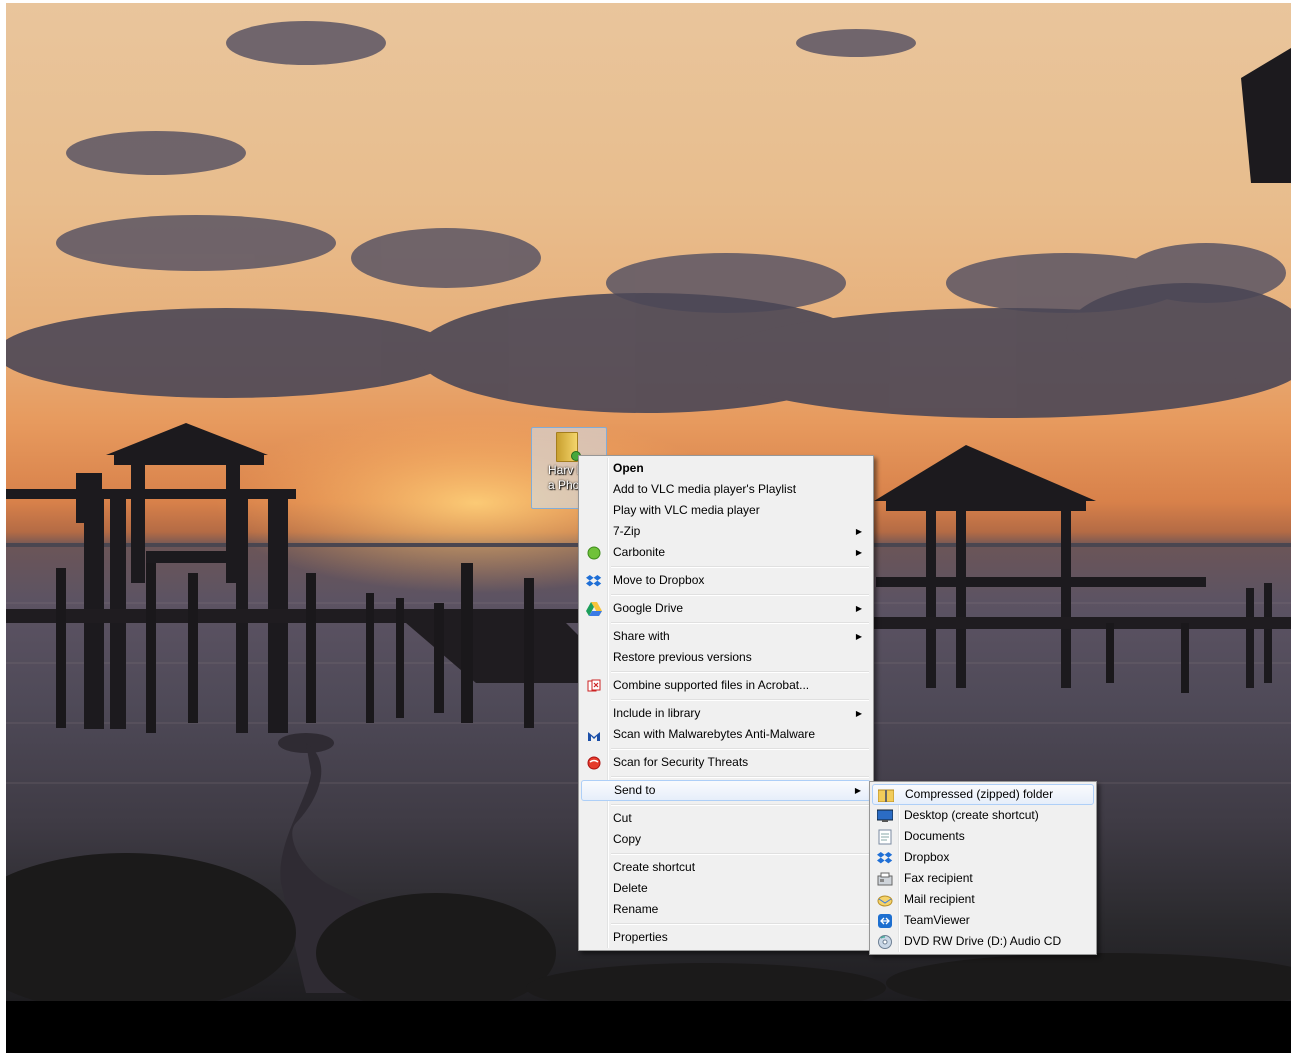 This screenshot has height=1053, width=1294. What do you see at coordinates (594, 553) in the screenshot?
I see `carbonite-icon` at bounding box center [594, 553].